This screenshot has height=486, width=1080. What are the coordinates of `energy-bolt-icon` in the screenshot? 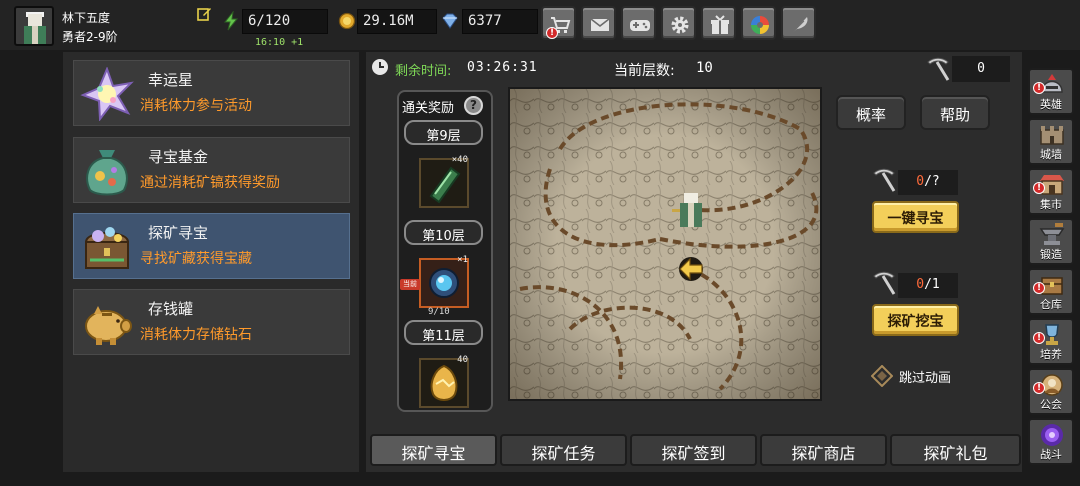 It's located at (231, 21).